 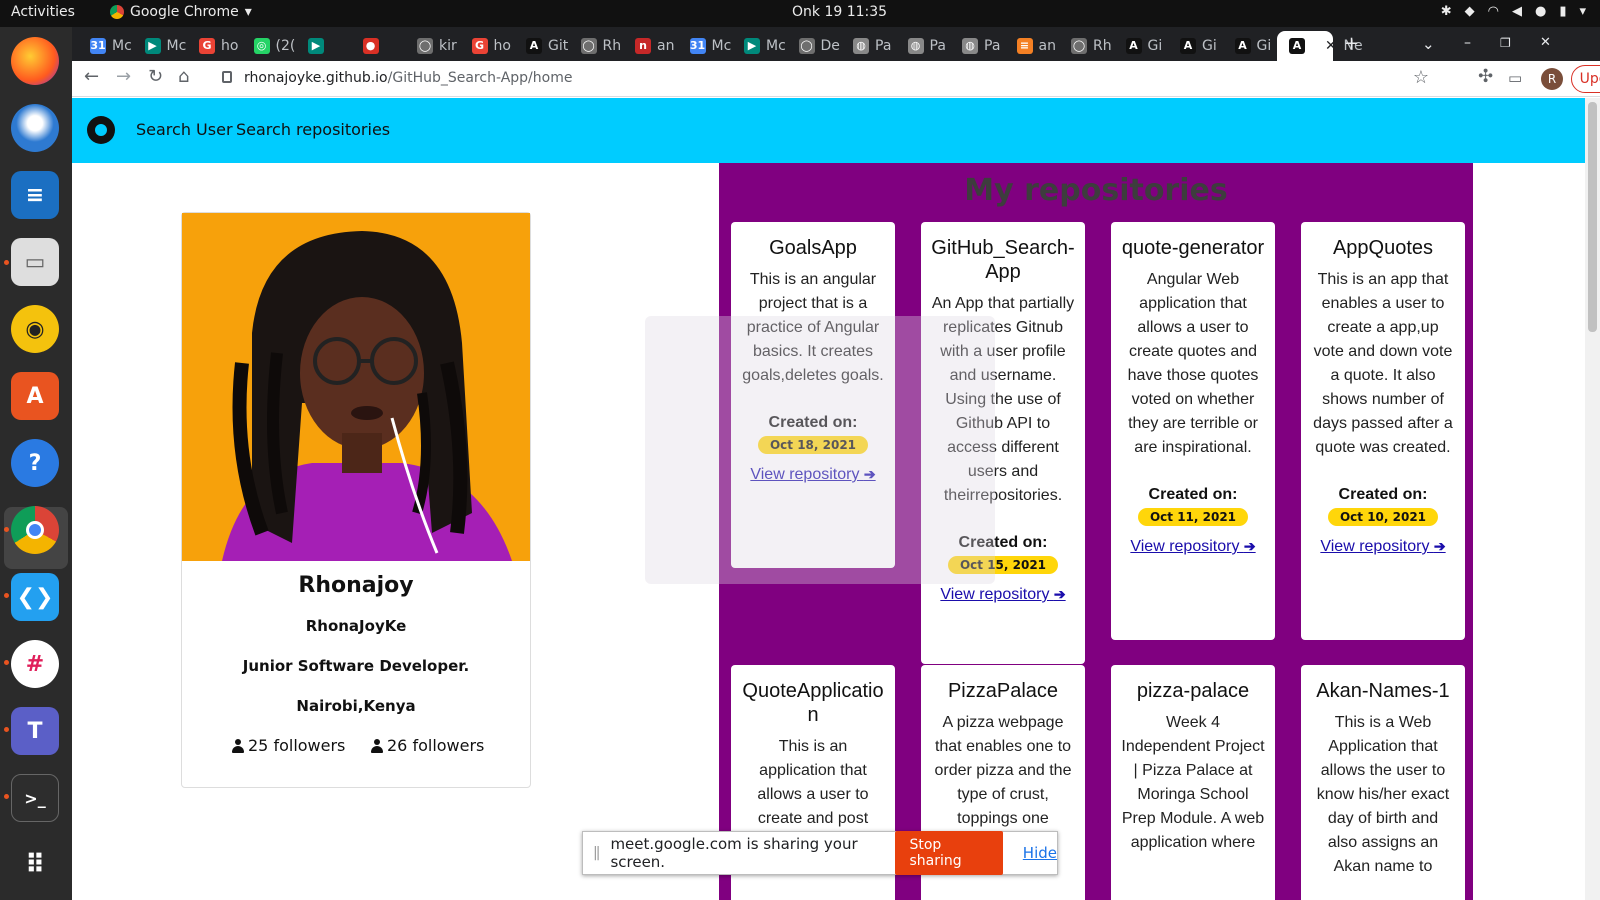 What do you see at coordinates (1485, 76) in the screenshot?
I see `extensions-icon: ✣` at bounding box center [1485, 76].